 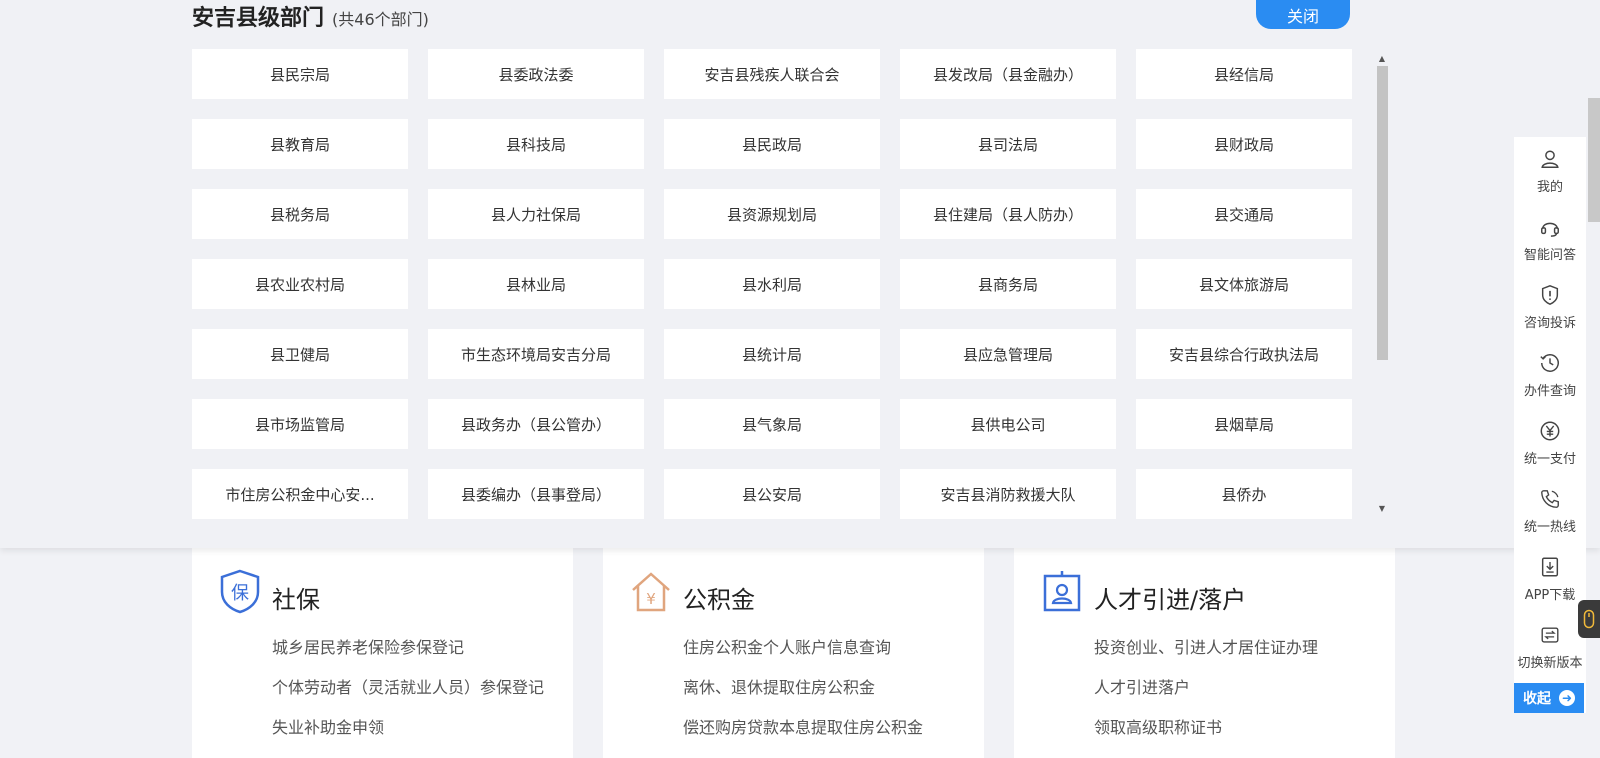 I want to click on department-item: 安吉县残疾人联合会, so click(x=772, y=74).